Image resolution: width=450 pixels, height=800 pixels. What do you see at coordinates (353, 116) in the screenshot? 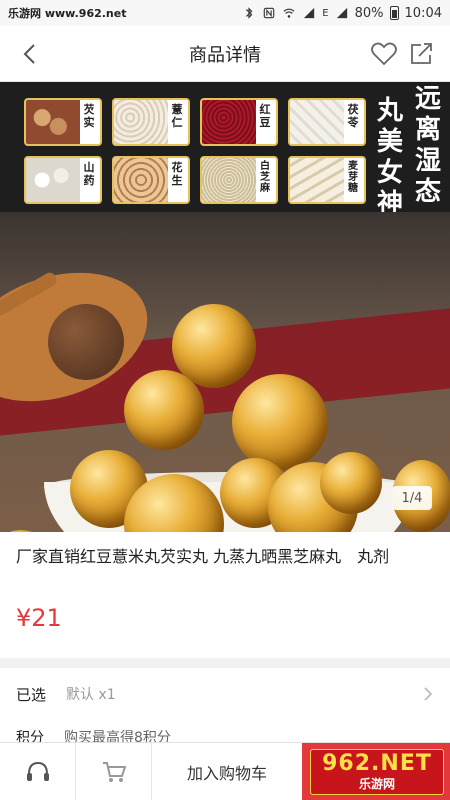
I see `ingredient-label: 茯苓` at bounding box center [353, 116].